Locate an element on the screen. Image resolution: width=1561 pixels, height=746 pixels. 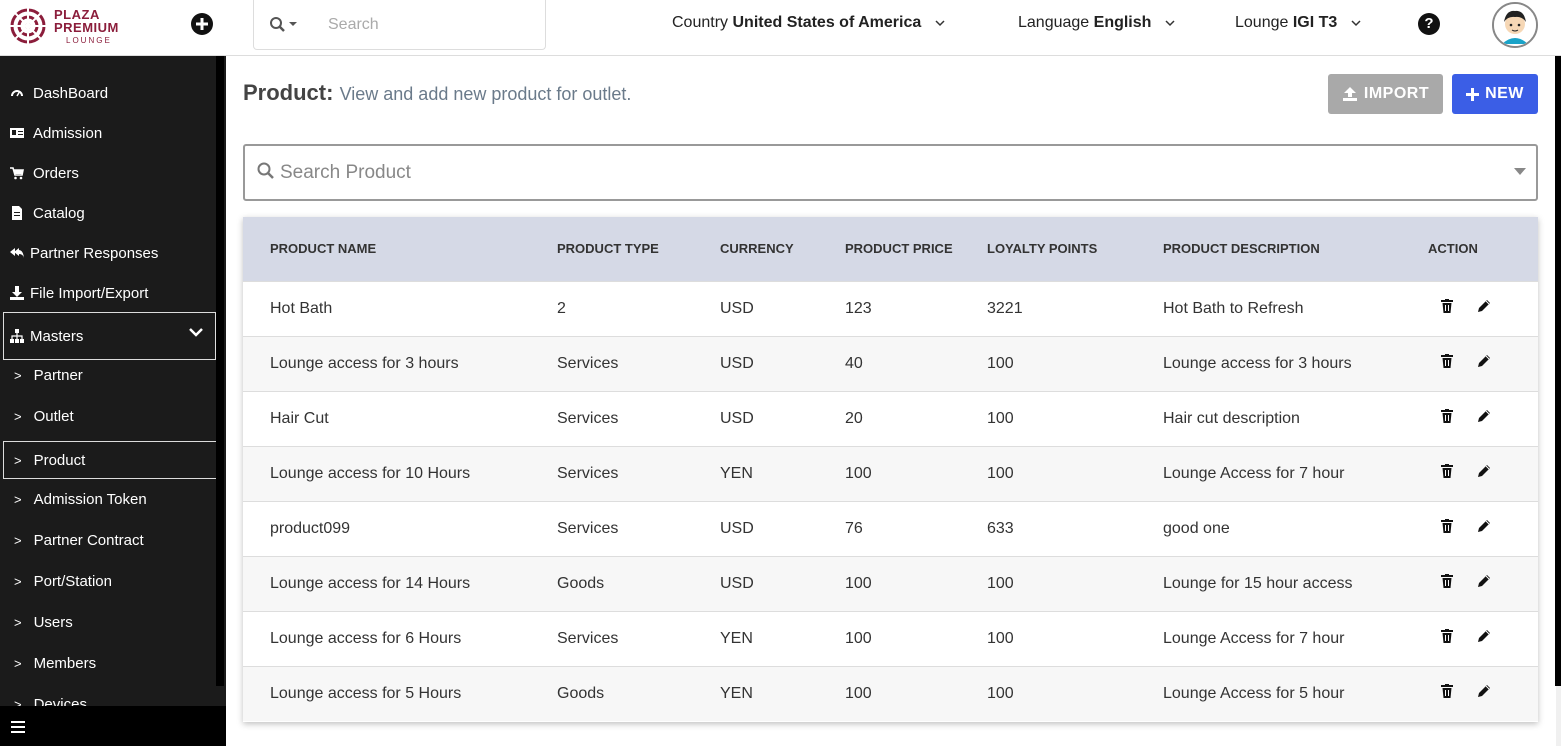
table-row: product099 Services USD 76 633 good one is located at coordinates (890, 528).